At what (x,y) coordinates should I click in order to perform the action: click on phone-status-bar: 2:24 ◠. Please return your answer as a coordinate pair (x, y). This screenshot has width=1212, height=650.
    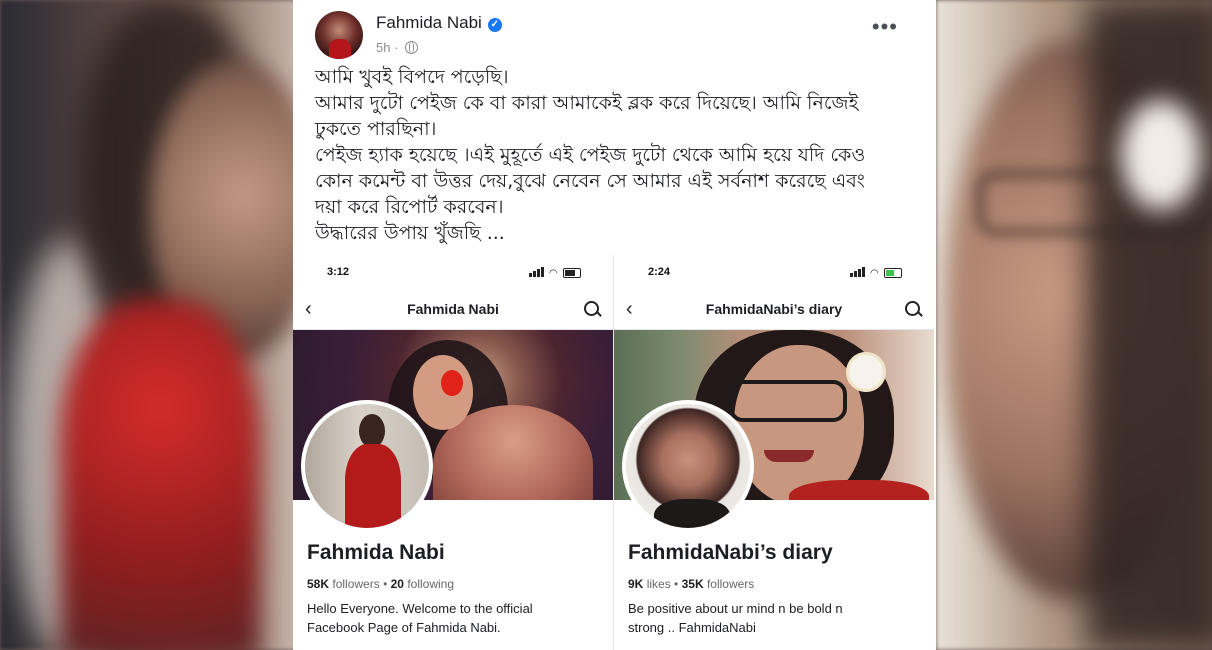
    Looking at the image, I should click on (774, 273).